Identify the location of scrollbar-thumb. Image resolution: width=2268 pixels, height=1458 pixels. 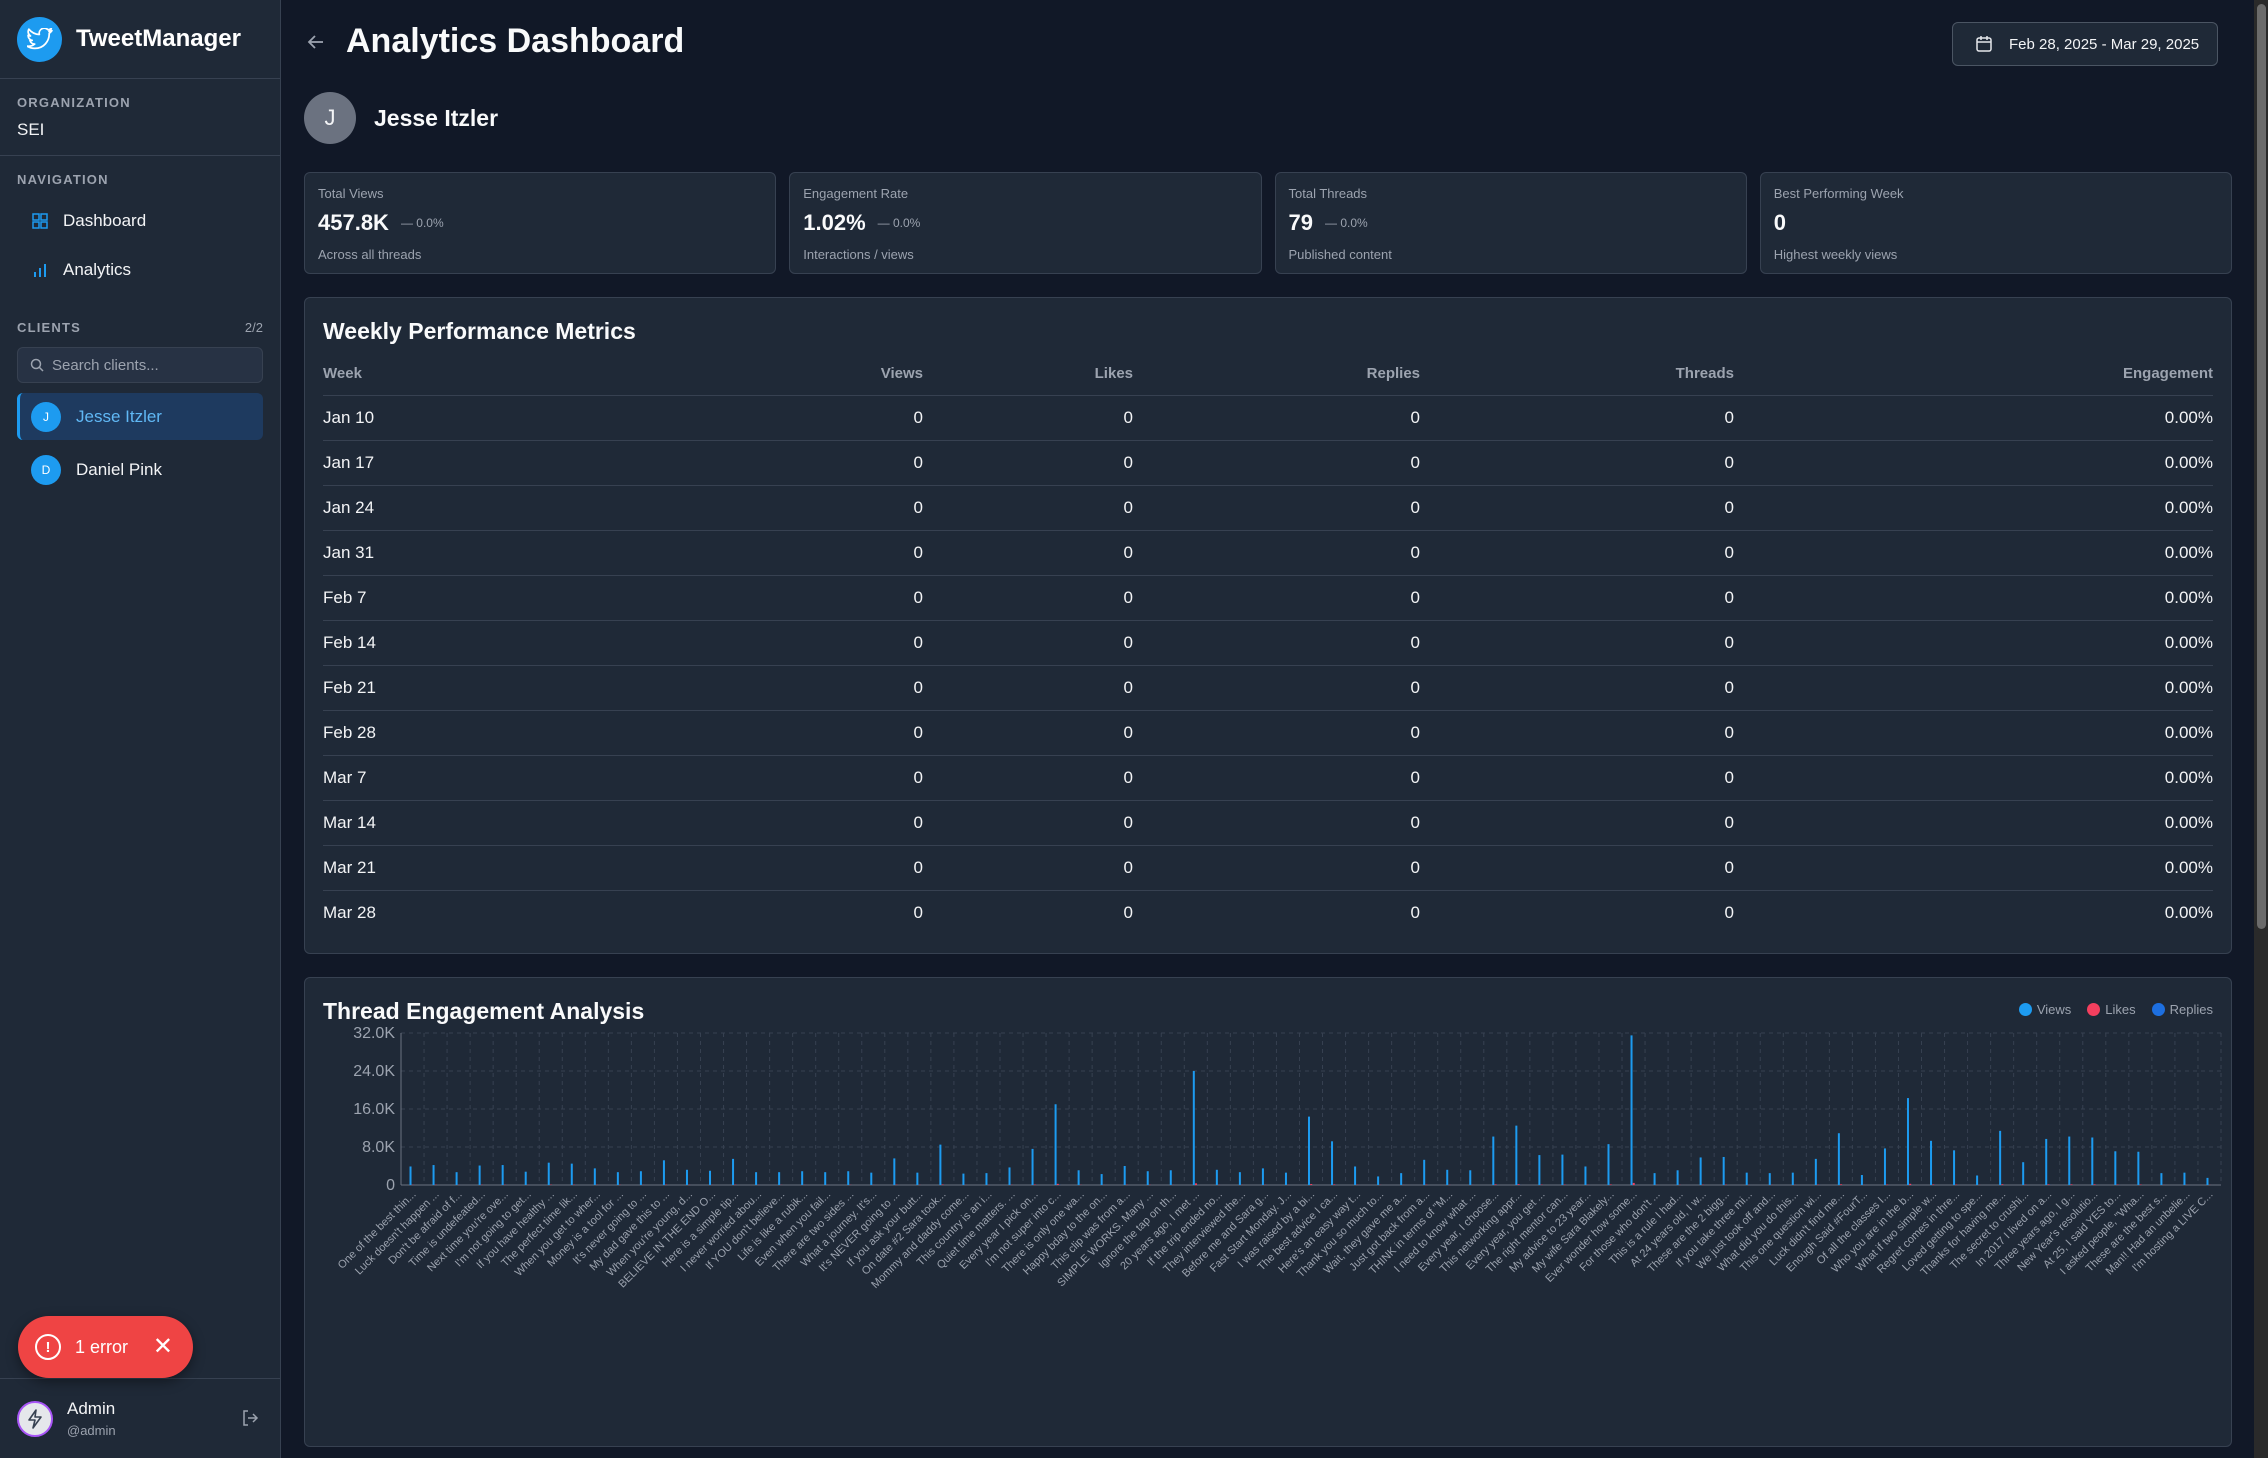
(2261, 466).